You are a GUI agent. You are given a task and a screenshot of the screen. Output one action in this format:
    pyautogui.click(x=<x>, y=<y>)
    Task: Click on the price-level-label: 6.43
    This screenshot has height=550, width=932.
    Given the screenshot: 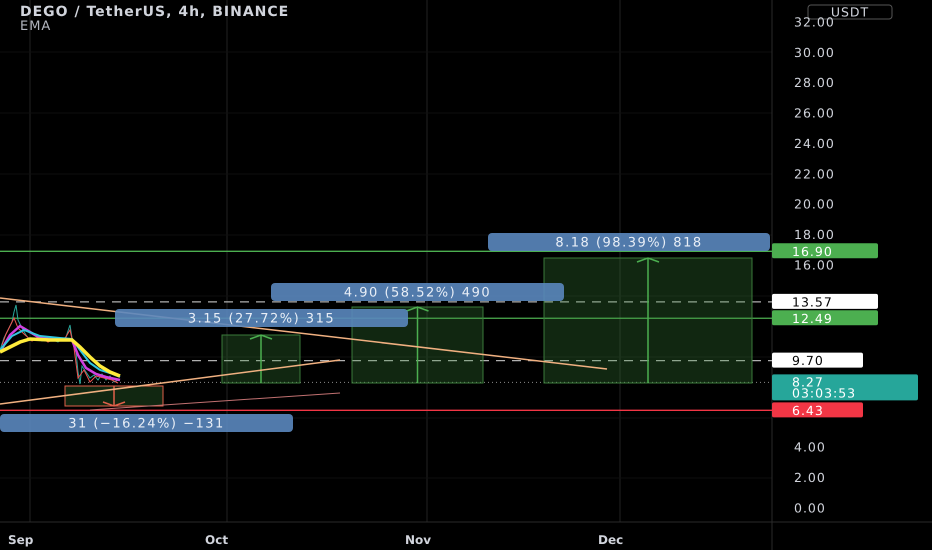 What is the action you would take?
    pyautogui.click(x=817, y=410)
    